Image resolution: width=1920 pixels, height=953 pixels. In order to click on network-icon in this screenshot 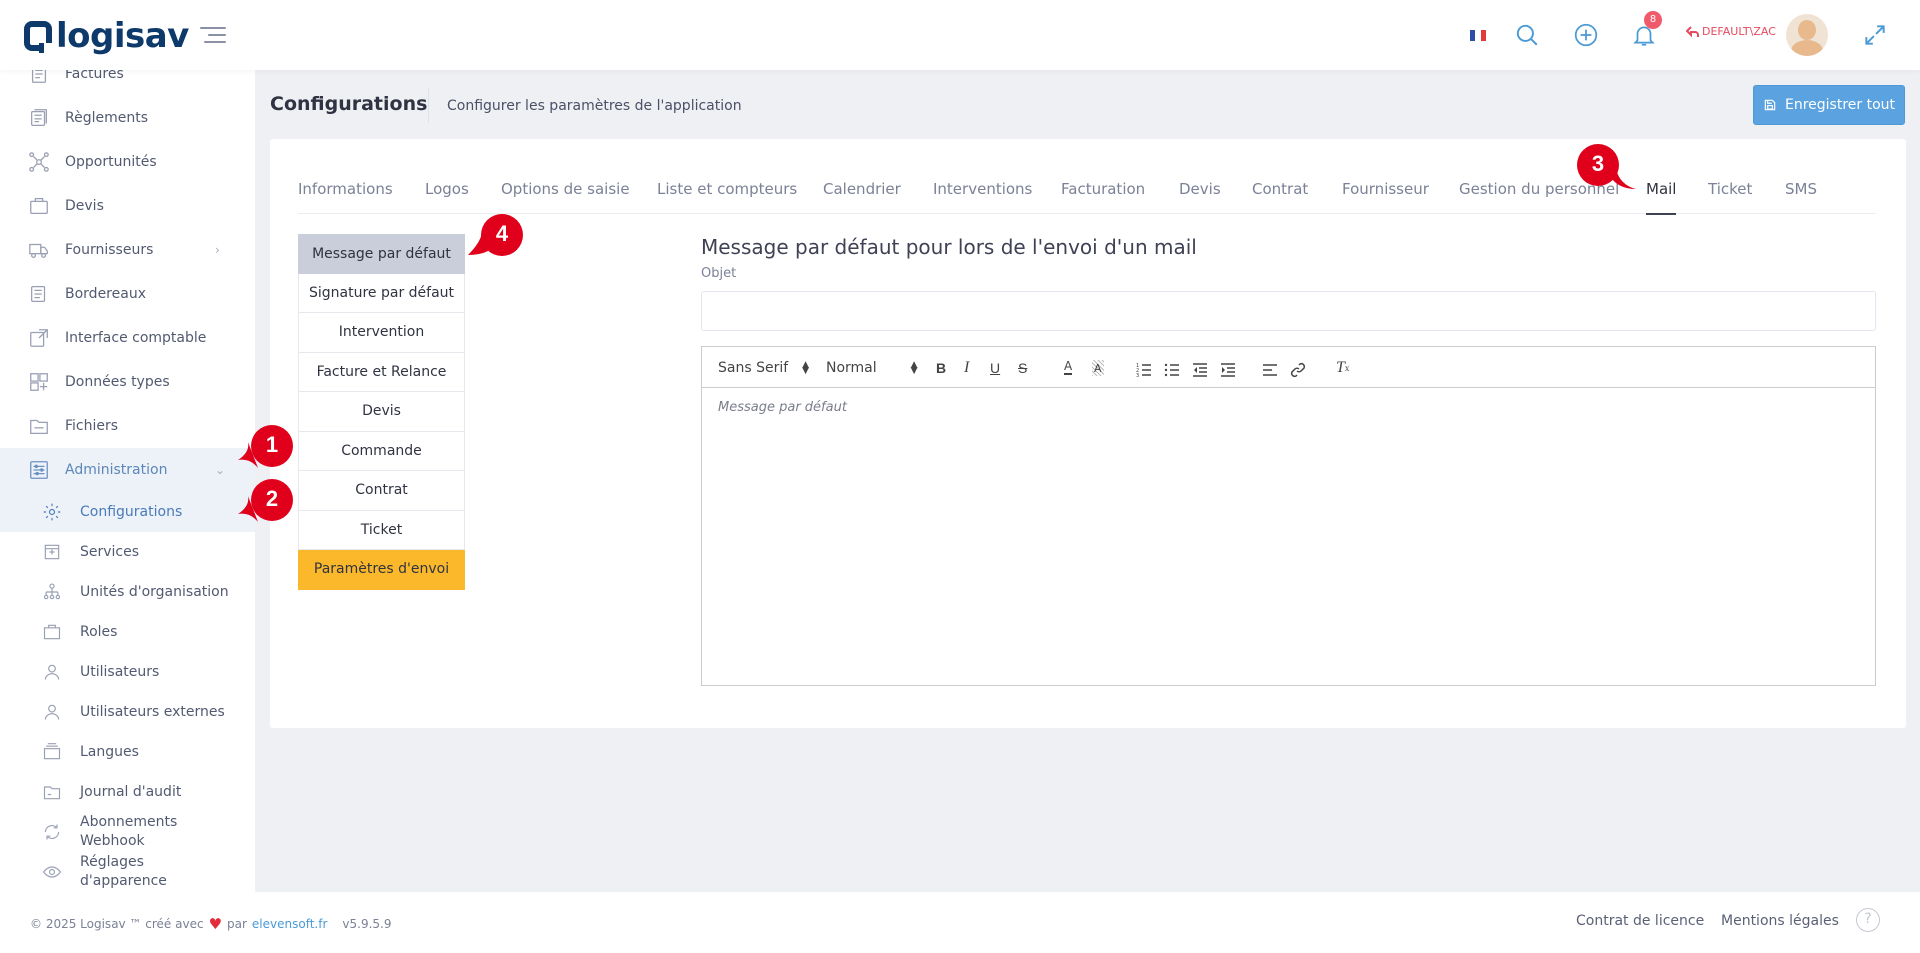, I will do `click(39, 162)`.